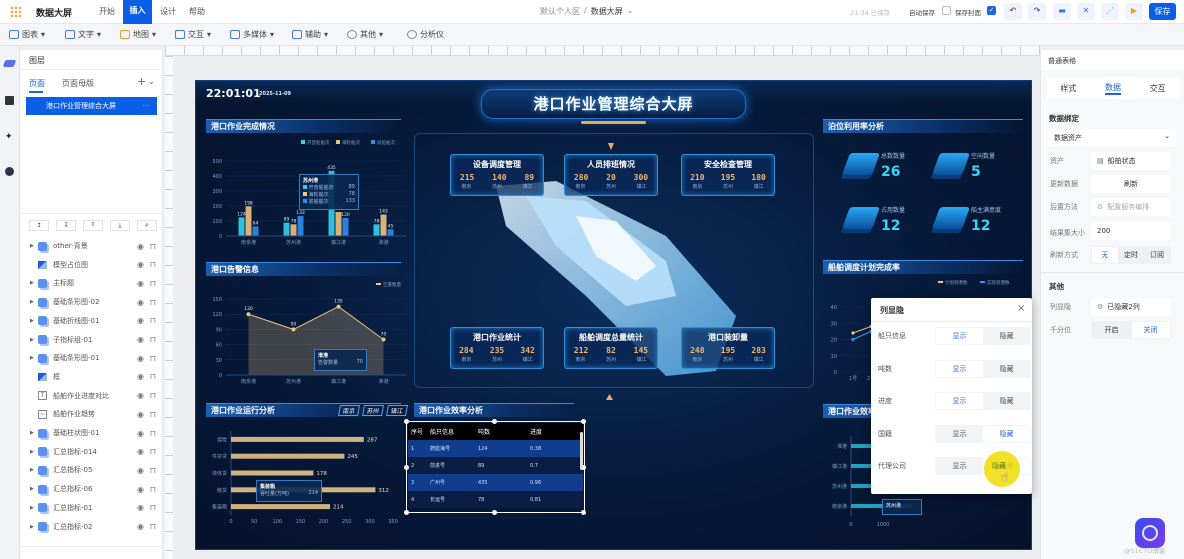 The height and width of the screenshot is (559, 1184). I want to click on menu-start: 开始, so click(107, 11).